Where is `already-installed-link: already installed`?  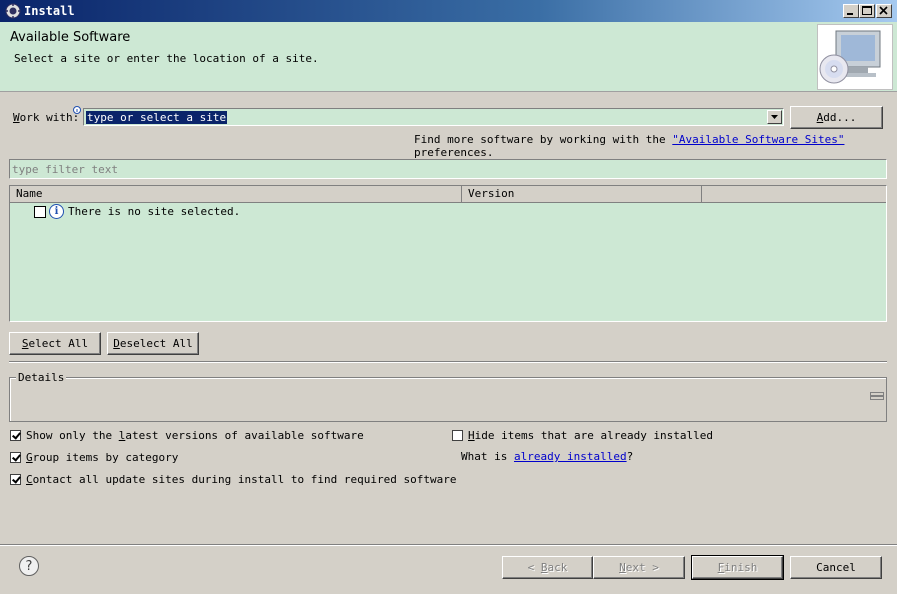 already-installed-link: already installed is located at coordinates (570, 456).